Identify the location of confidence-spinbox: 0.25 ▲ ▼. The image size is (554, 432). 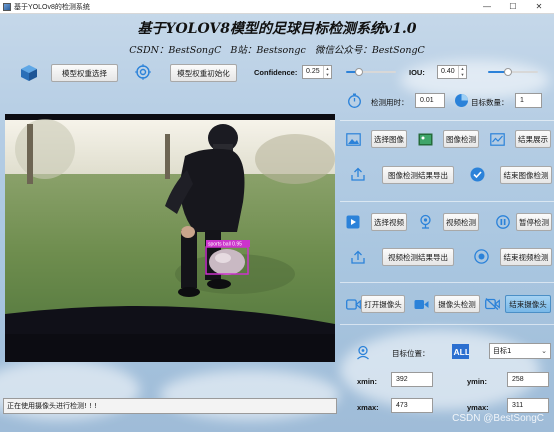
(317, 72).